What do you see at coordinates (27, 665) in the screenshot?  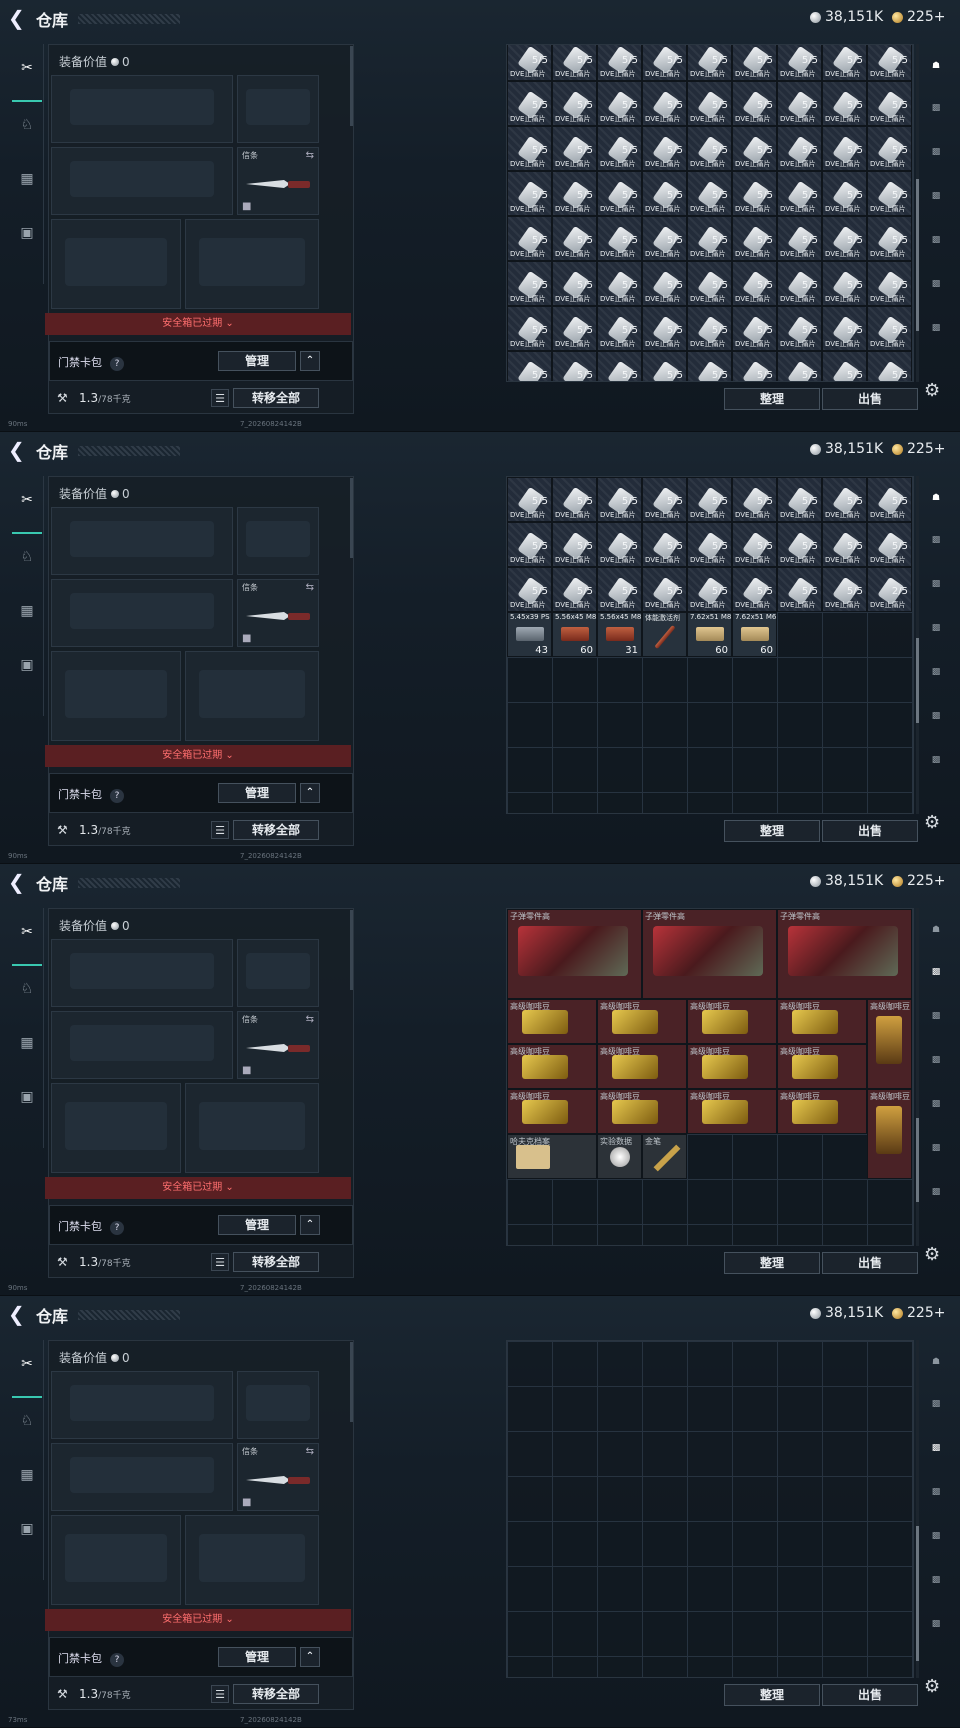 I see `tab-case-icon: ▣` at bounding box center [27, 665].